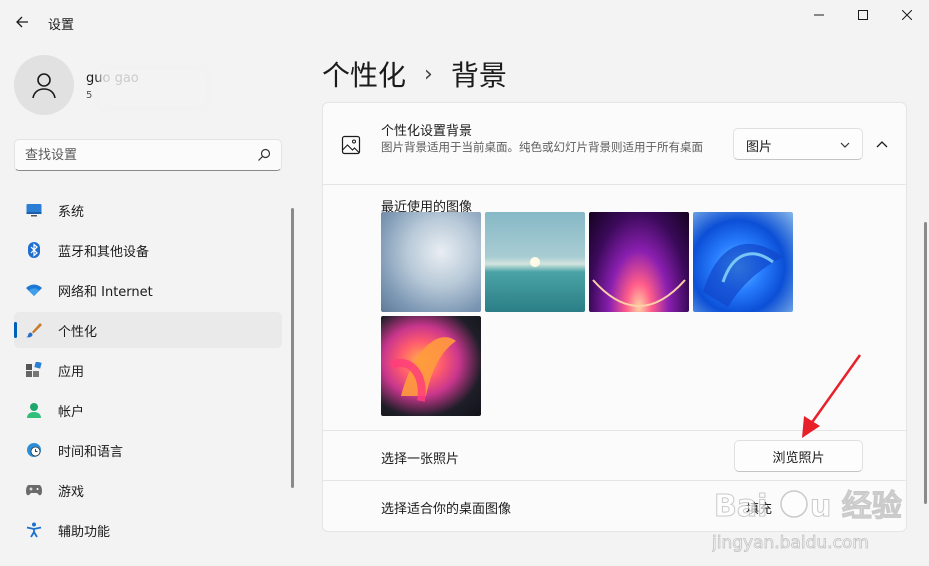 The width and height of the screenshot is (929, 566). What do you see at coordinates (130, 155) in the screenshot?
I see `search-input` at bounding box center [130, 155].